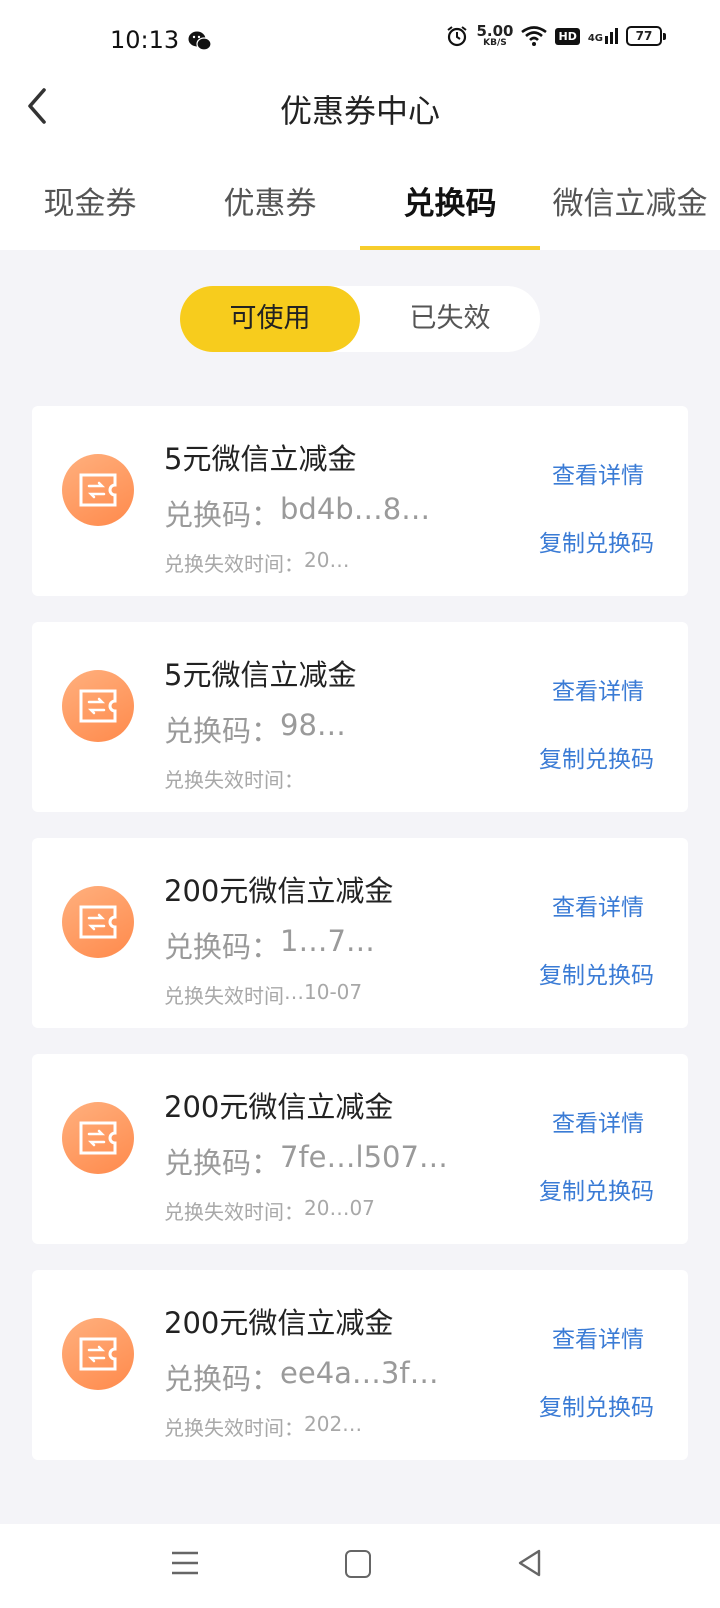 The height and width of the screenshot is (1608, 720). I want to click on wechat-icon, so click(200, 41).